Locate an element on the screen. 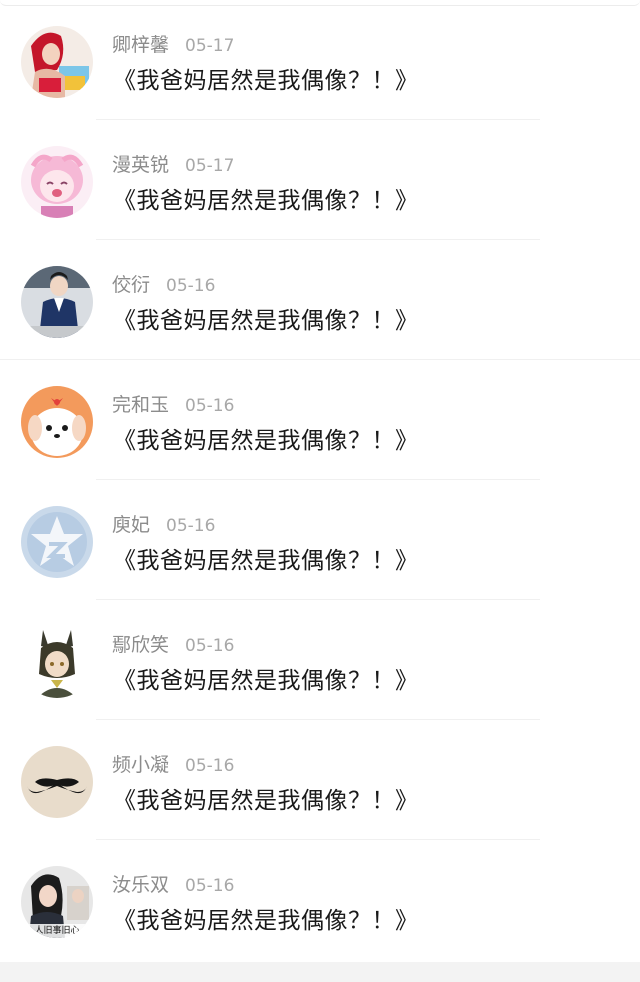 The width and height of the screenshot is (640, 982). commenter-name-text: 漫英锐 is located at coordinates (140, 165).